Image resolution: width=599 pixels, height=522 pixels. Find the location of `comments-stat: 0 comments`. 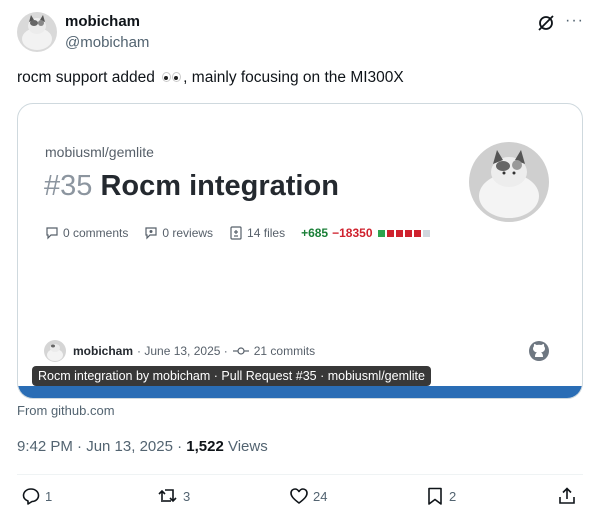

comments-stat: 0 comments is located at coordinates (86, 233).